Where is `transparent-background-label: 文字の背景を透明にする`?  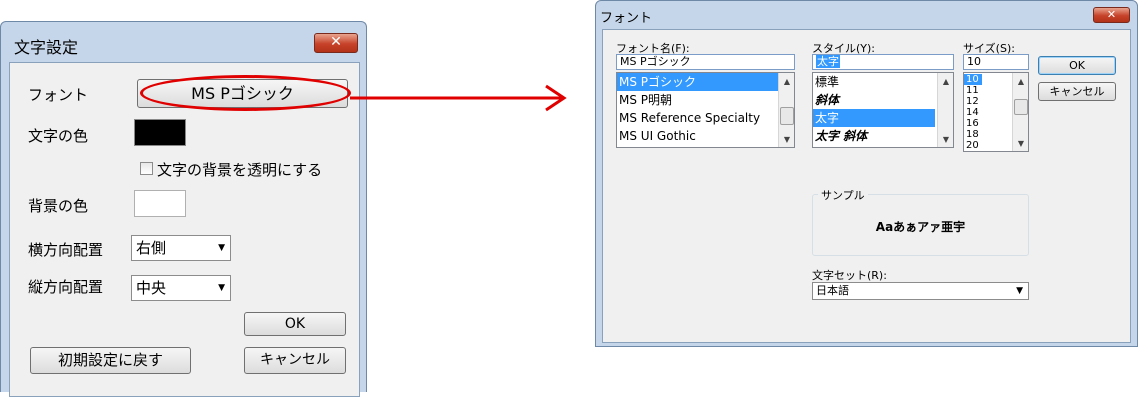 transparent-background-label: 文字の背景を透明にする is located at coordinates (240, 170).